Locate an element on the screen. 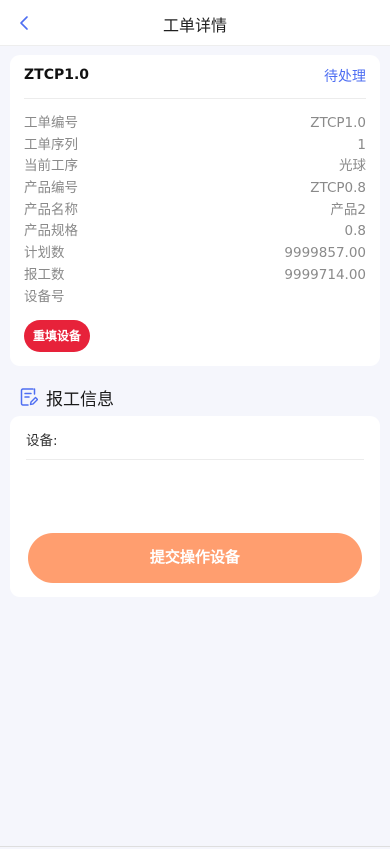 This screenshot has width=390, height=849. edit-document-icon is located at coordinates (29, 397).